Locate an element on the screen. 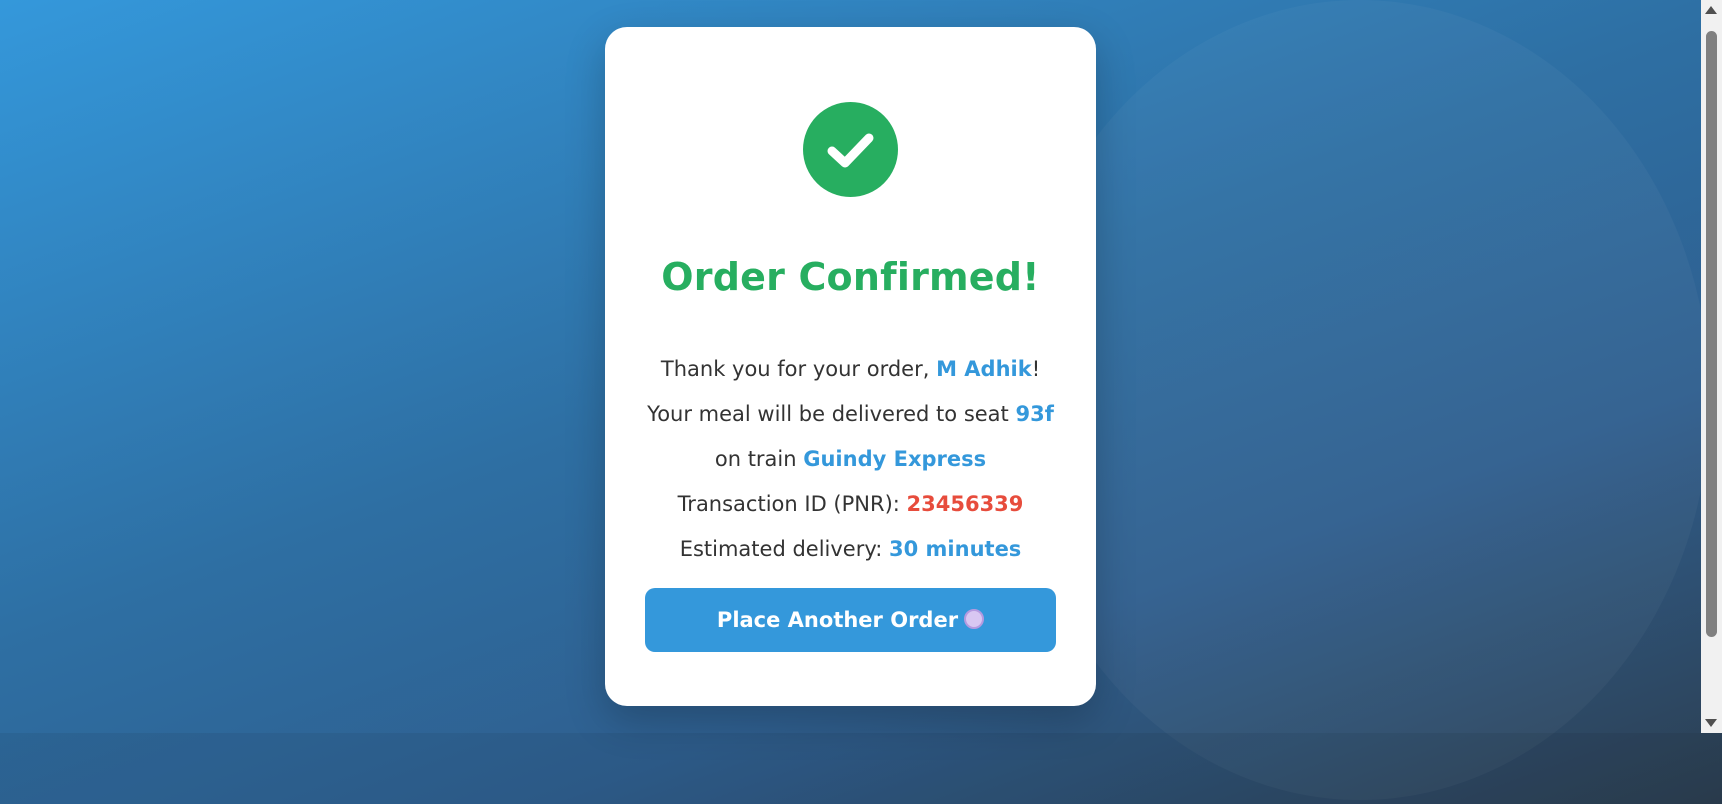  scroll-up-arrow-icon is located at coordinates (1711, 10).